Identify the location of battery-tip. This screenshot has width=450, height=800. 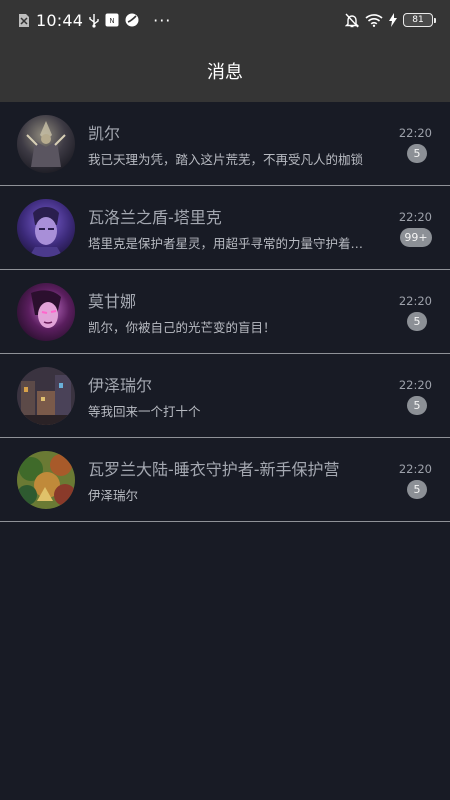
(435, 20).